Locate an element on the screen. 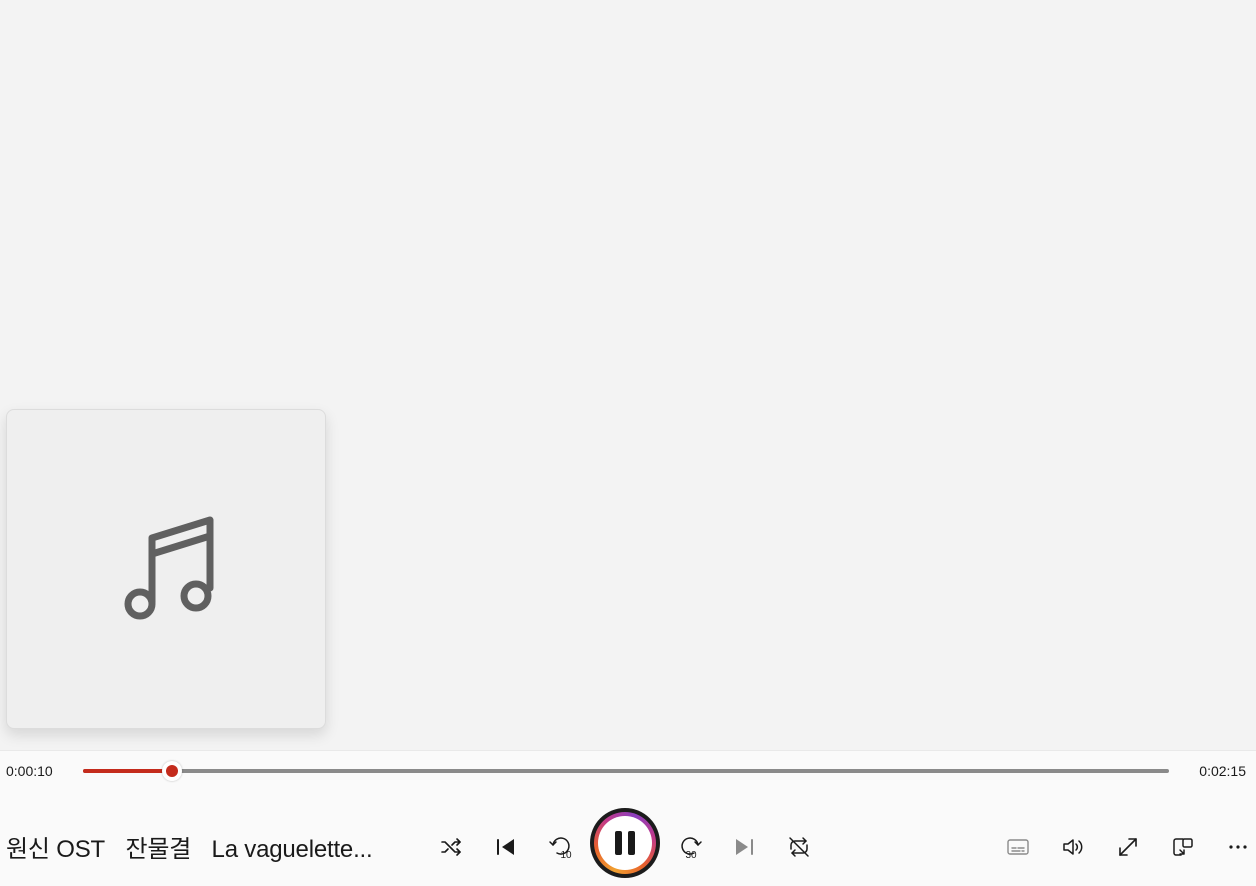  pause-icon is located at coordinates (625, 843).